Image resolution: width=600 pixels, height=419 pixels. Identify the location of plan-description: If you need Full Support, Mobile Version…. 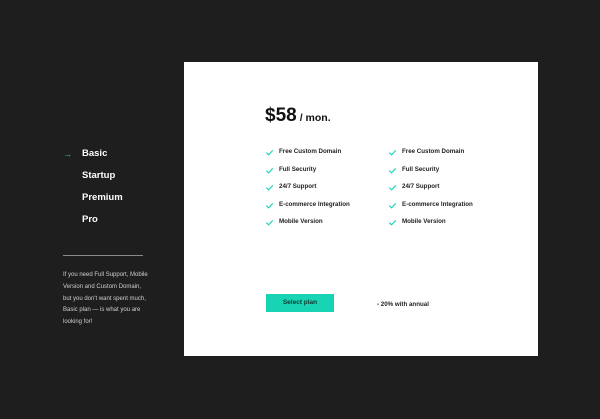
(105, 299).